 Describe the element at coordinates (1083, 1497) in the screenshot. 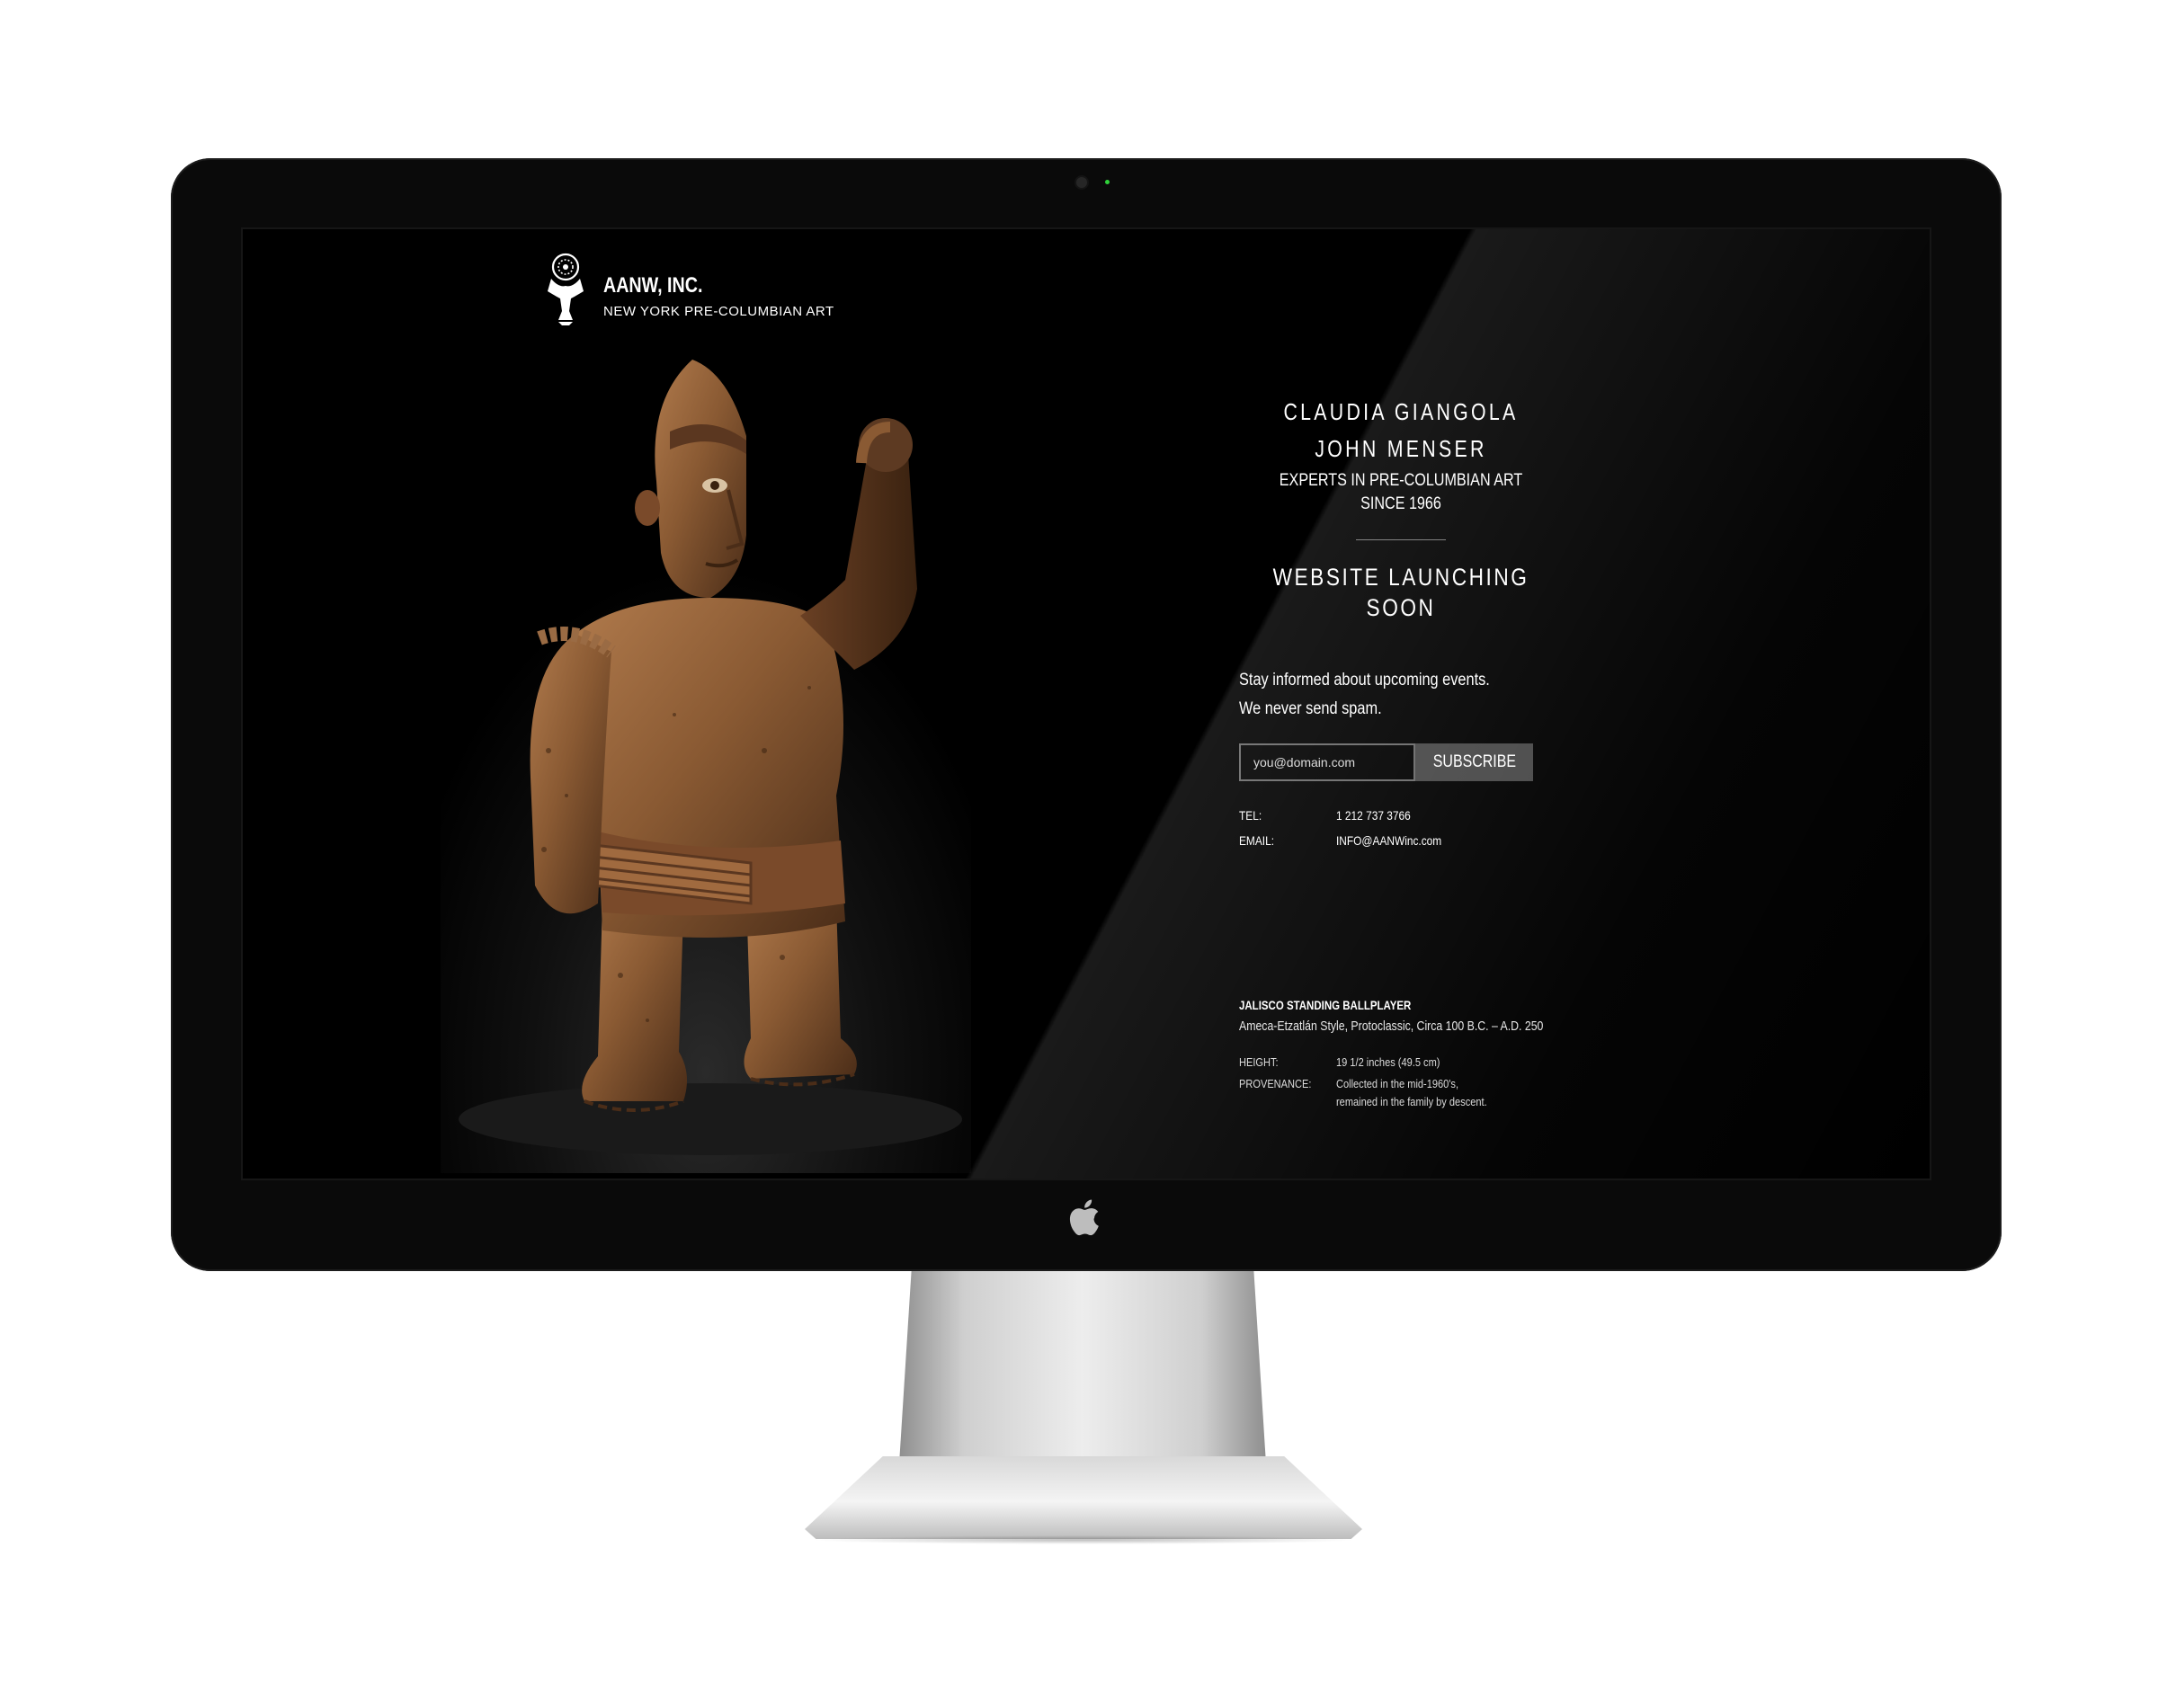

I see `monitor-stand-base` at that location.